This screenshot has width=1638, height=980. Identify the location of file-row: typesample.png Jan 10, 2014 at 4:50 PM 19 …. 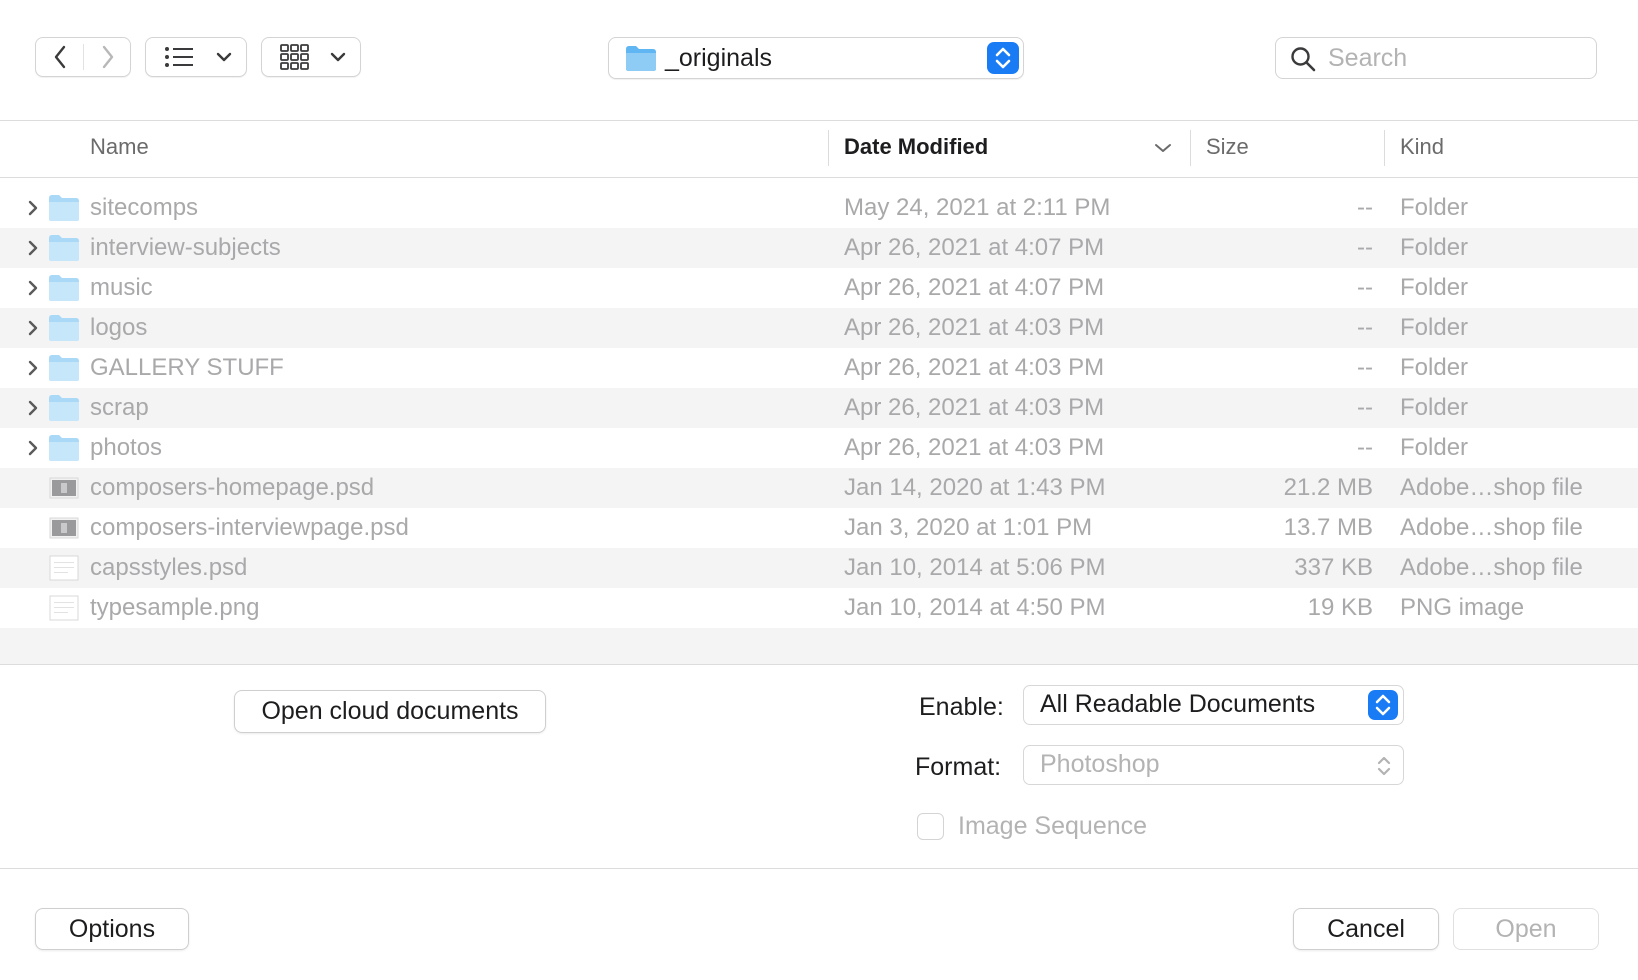
(819, 608).